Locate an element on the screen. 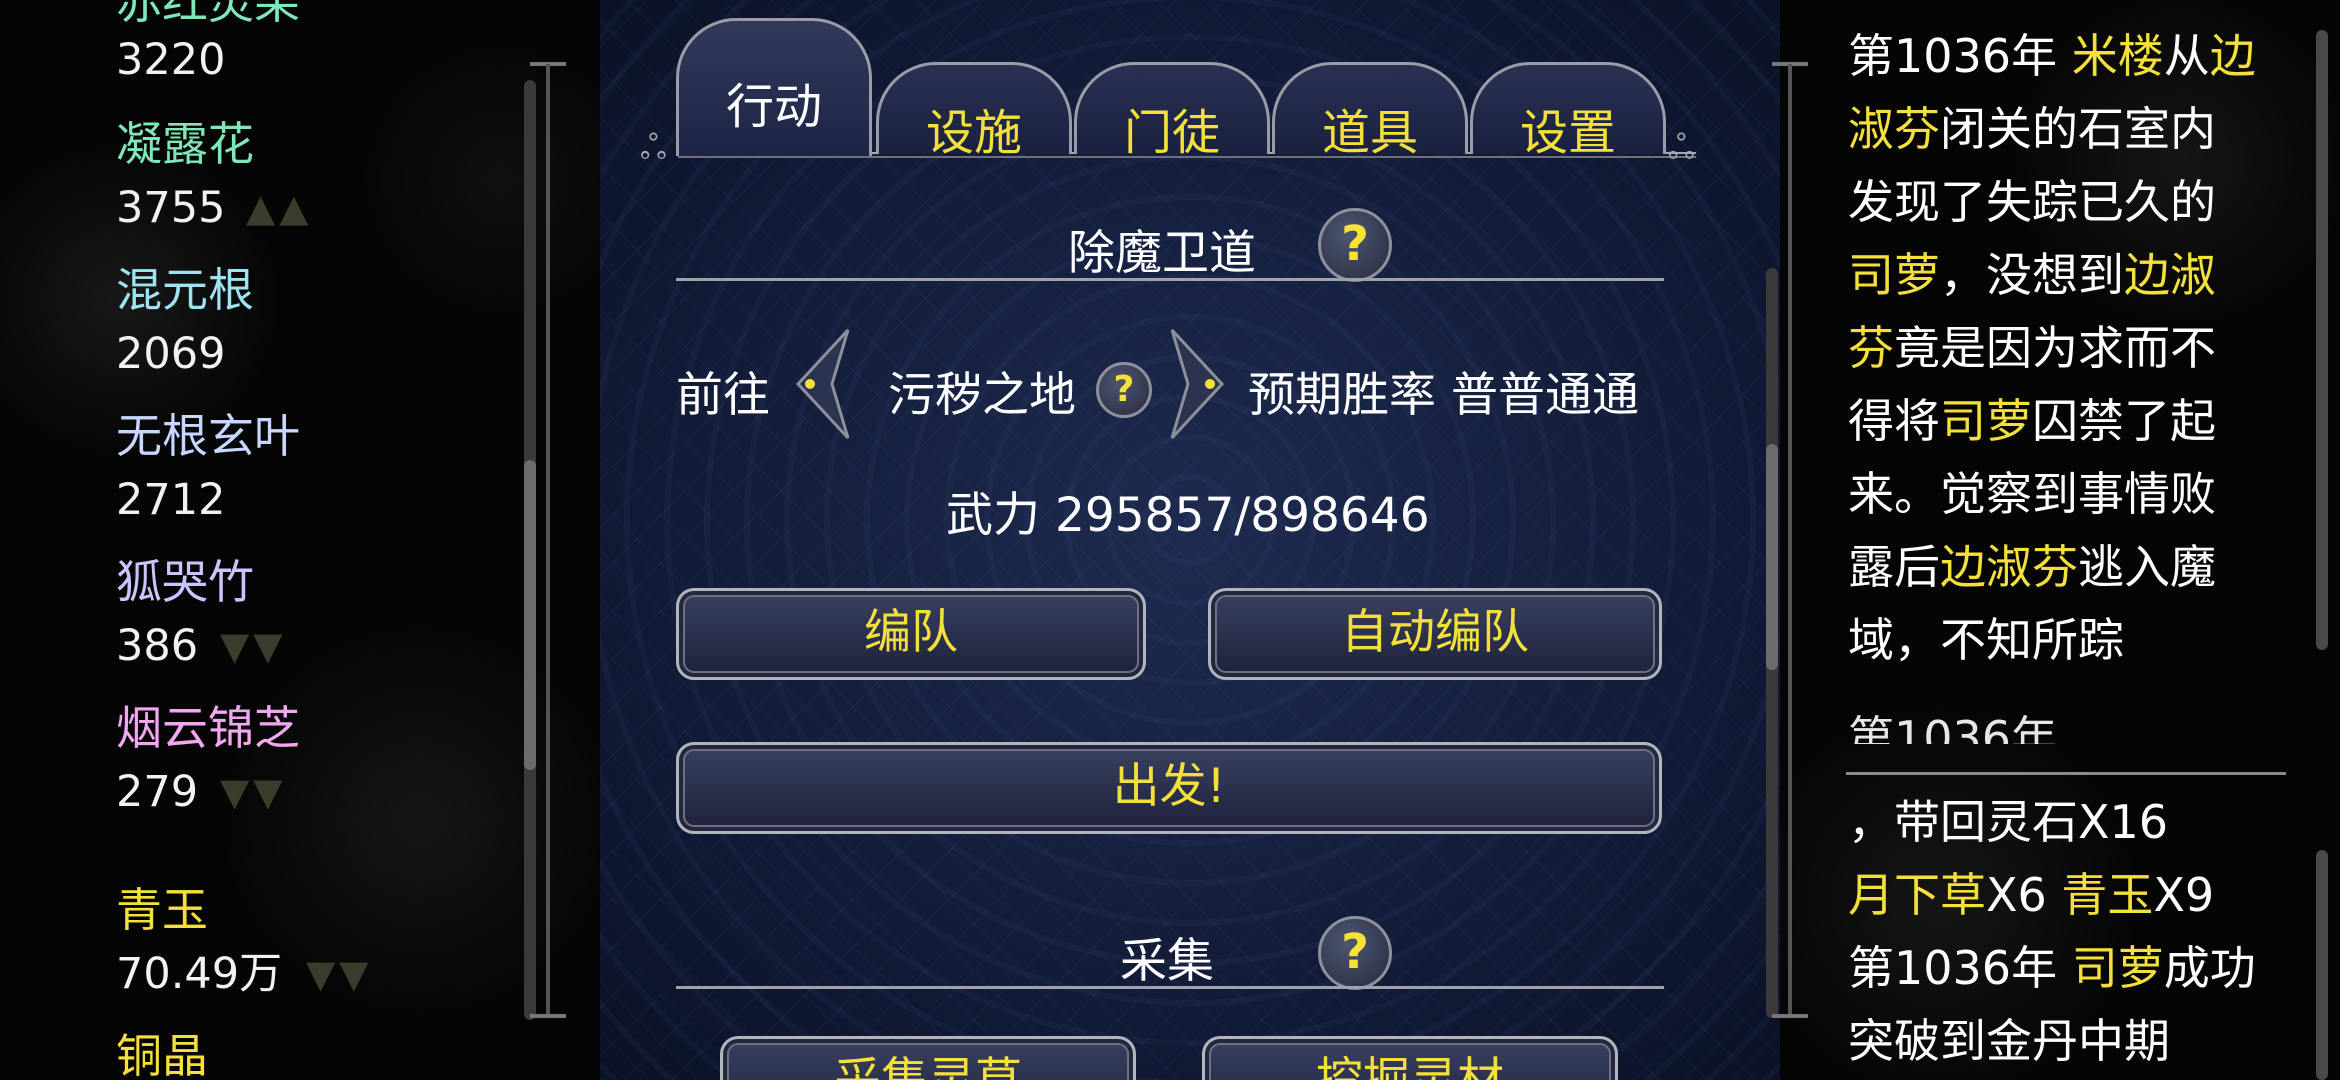  resource-name: 烟云锦芝 is located at coordinates (208, 728).